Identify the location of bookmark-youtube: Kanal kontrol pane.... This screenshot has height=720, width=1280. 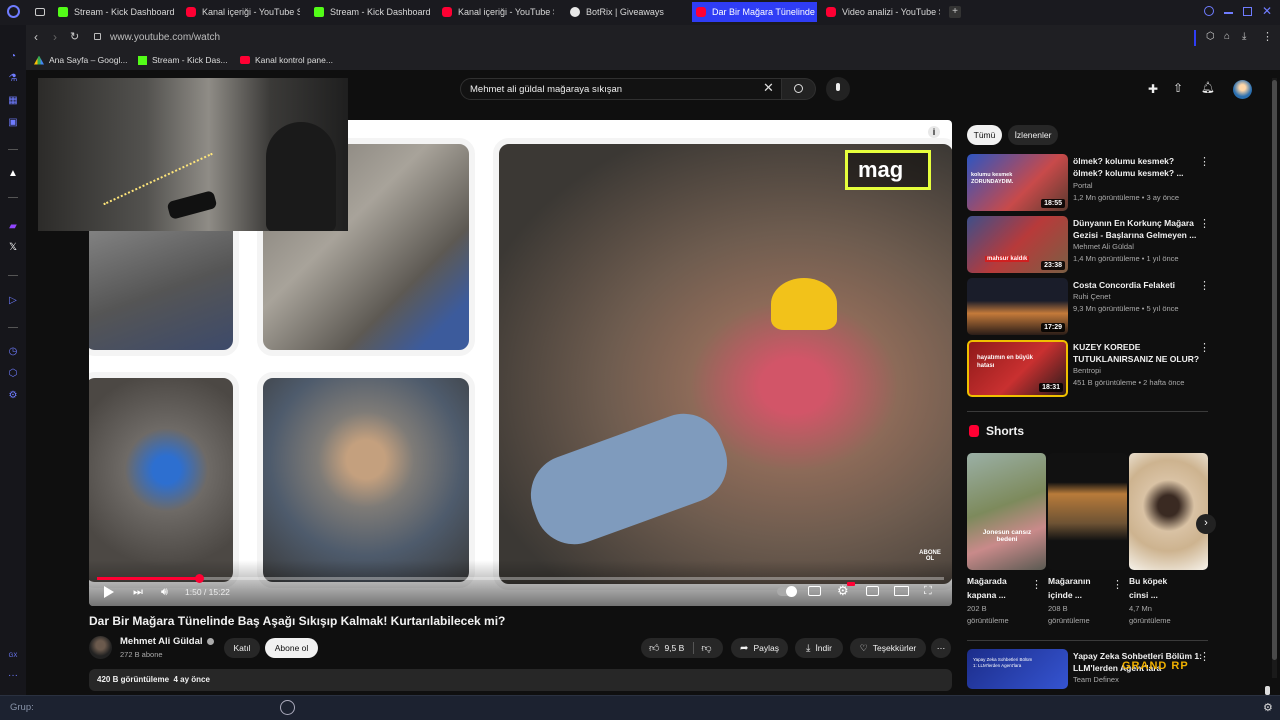
(286, 60).